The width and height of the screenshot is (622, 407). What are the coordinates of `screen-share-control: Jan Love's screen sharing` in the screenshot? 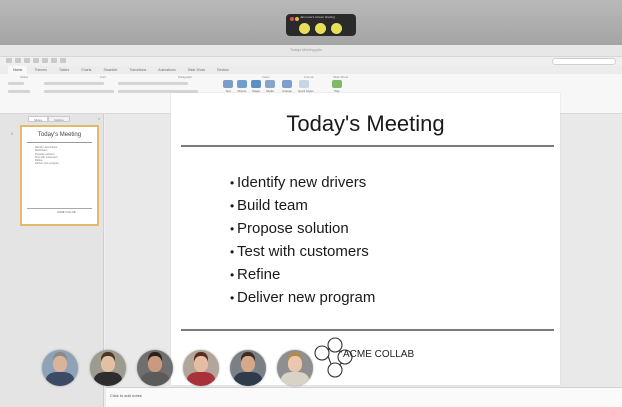 It's located at (321, 25).